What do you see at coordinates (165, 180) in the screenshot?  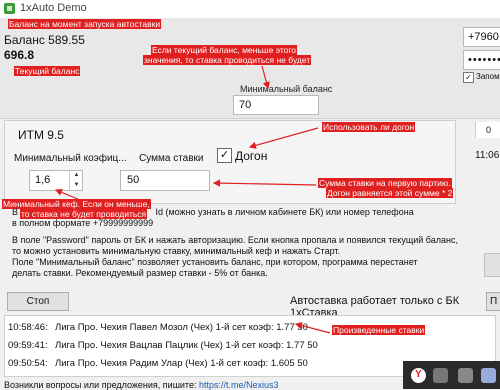 I see `stake-input: 50` at bounding box center [165, 180].